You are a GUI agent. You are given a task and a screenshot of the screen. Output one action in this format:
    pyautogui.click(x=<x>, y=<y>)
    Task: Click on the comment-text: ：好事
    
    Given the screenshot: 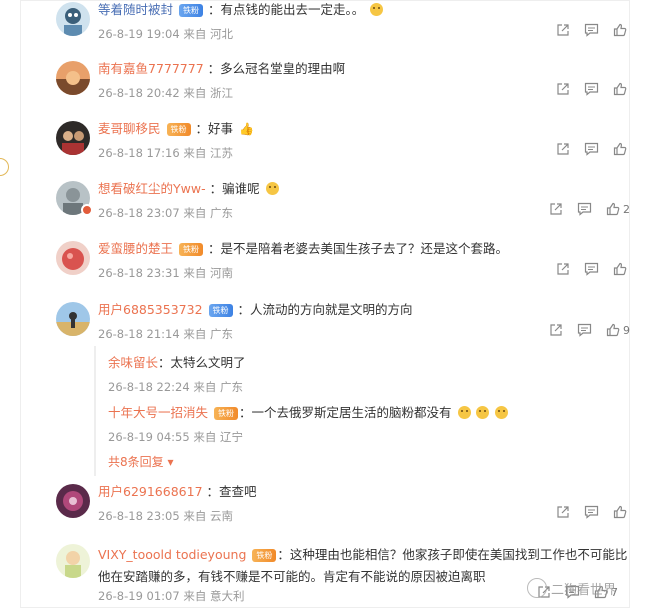 What is the action you would take?
    pyautogui.click(x=214, y=128)
    